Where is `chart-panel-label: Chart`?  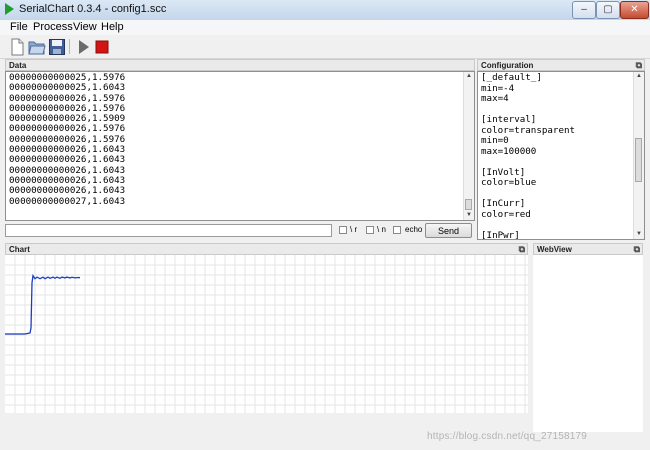
chart-panel-label: Chart is located at coordinates (19, 249).